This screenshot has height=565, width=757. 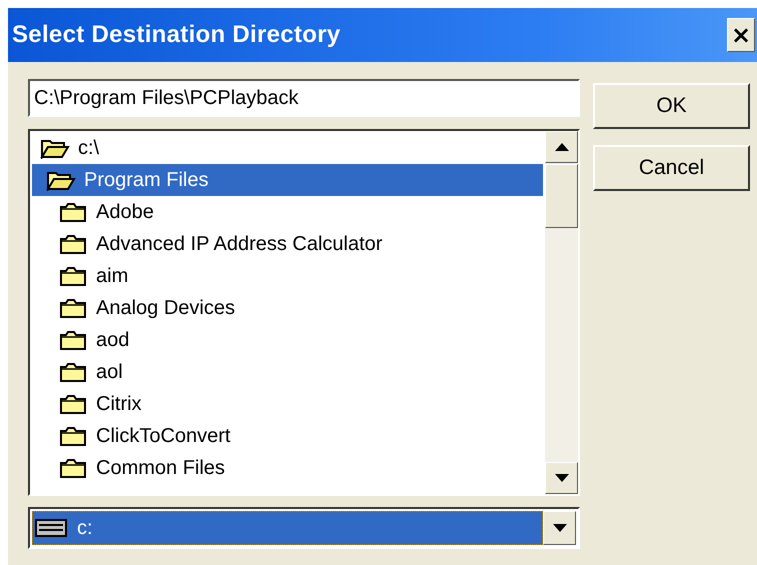 What do you see at coordinates (561, 478) in the screenshot?
I see `scroll-down-icon` at bounding box center [561, 478].